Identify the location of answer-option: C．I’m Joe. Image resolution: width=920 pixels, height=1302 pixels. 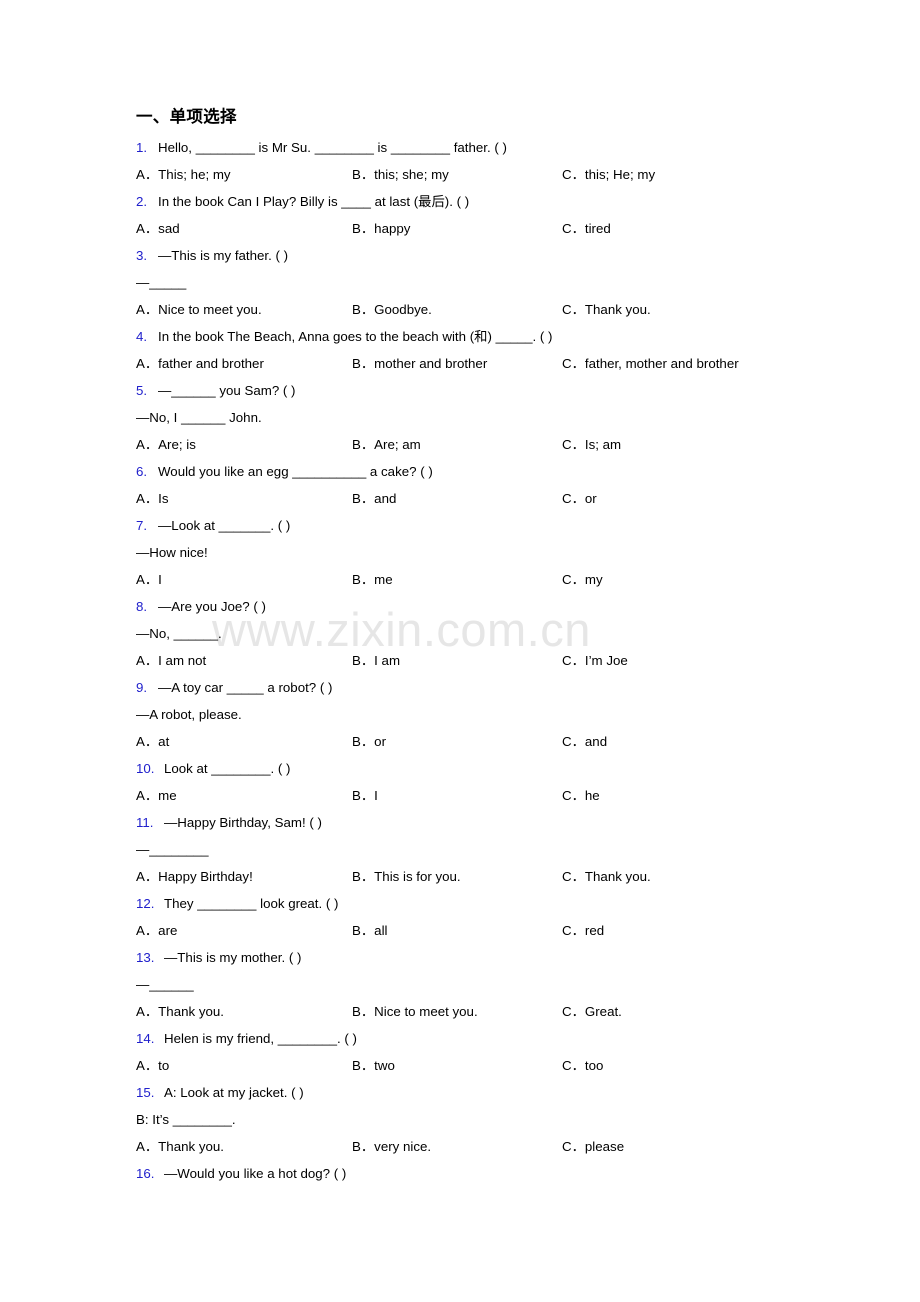
(595, 660).